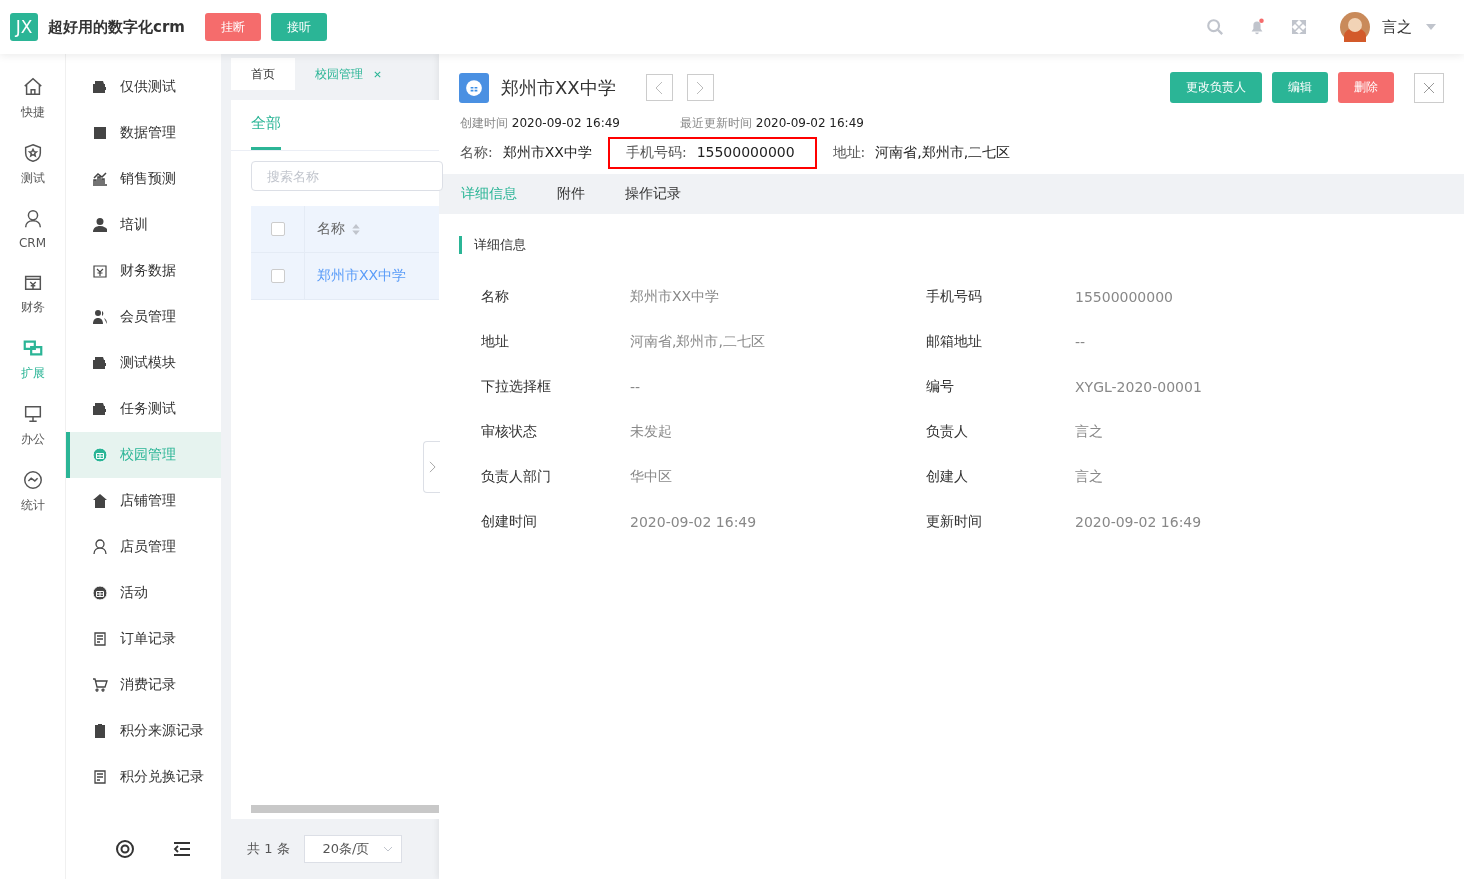 The width and height of the screenshot is (1464, 879). What do you see at coordinates (32, 293) in the screenshot?
I see `rail-item: 财务` at bounding box center [32, 293].